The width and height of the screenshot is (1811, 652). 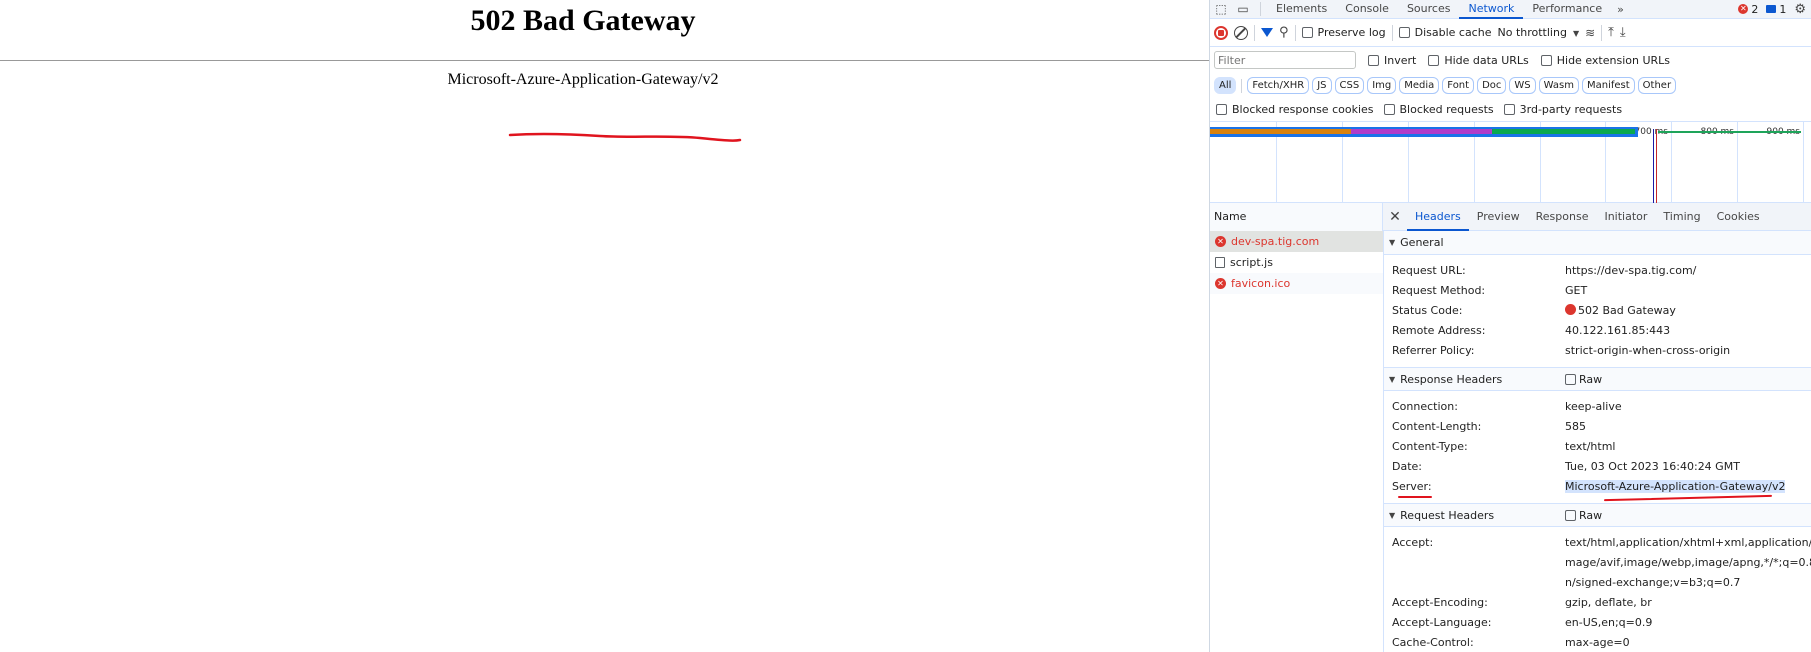 I want to click on section-title: Request Headers, so click(x=1447, y=515).